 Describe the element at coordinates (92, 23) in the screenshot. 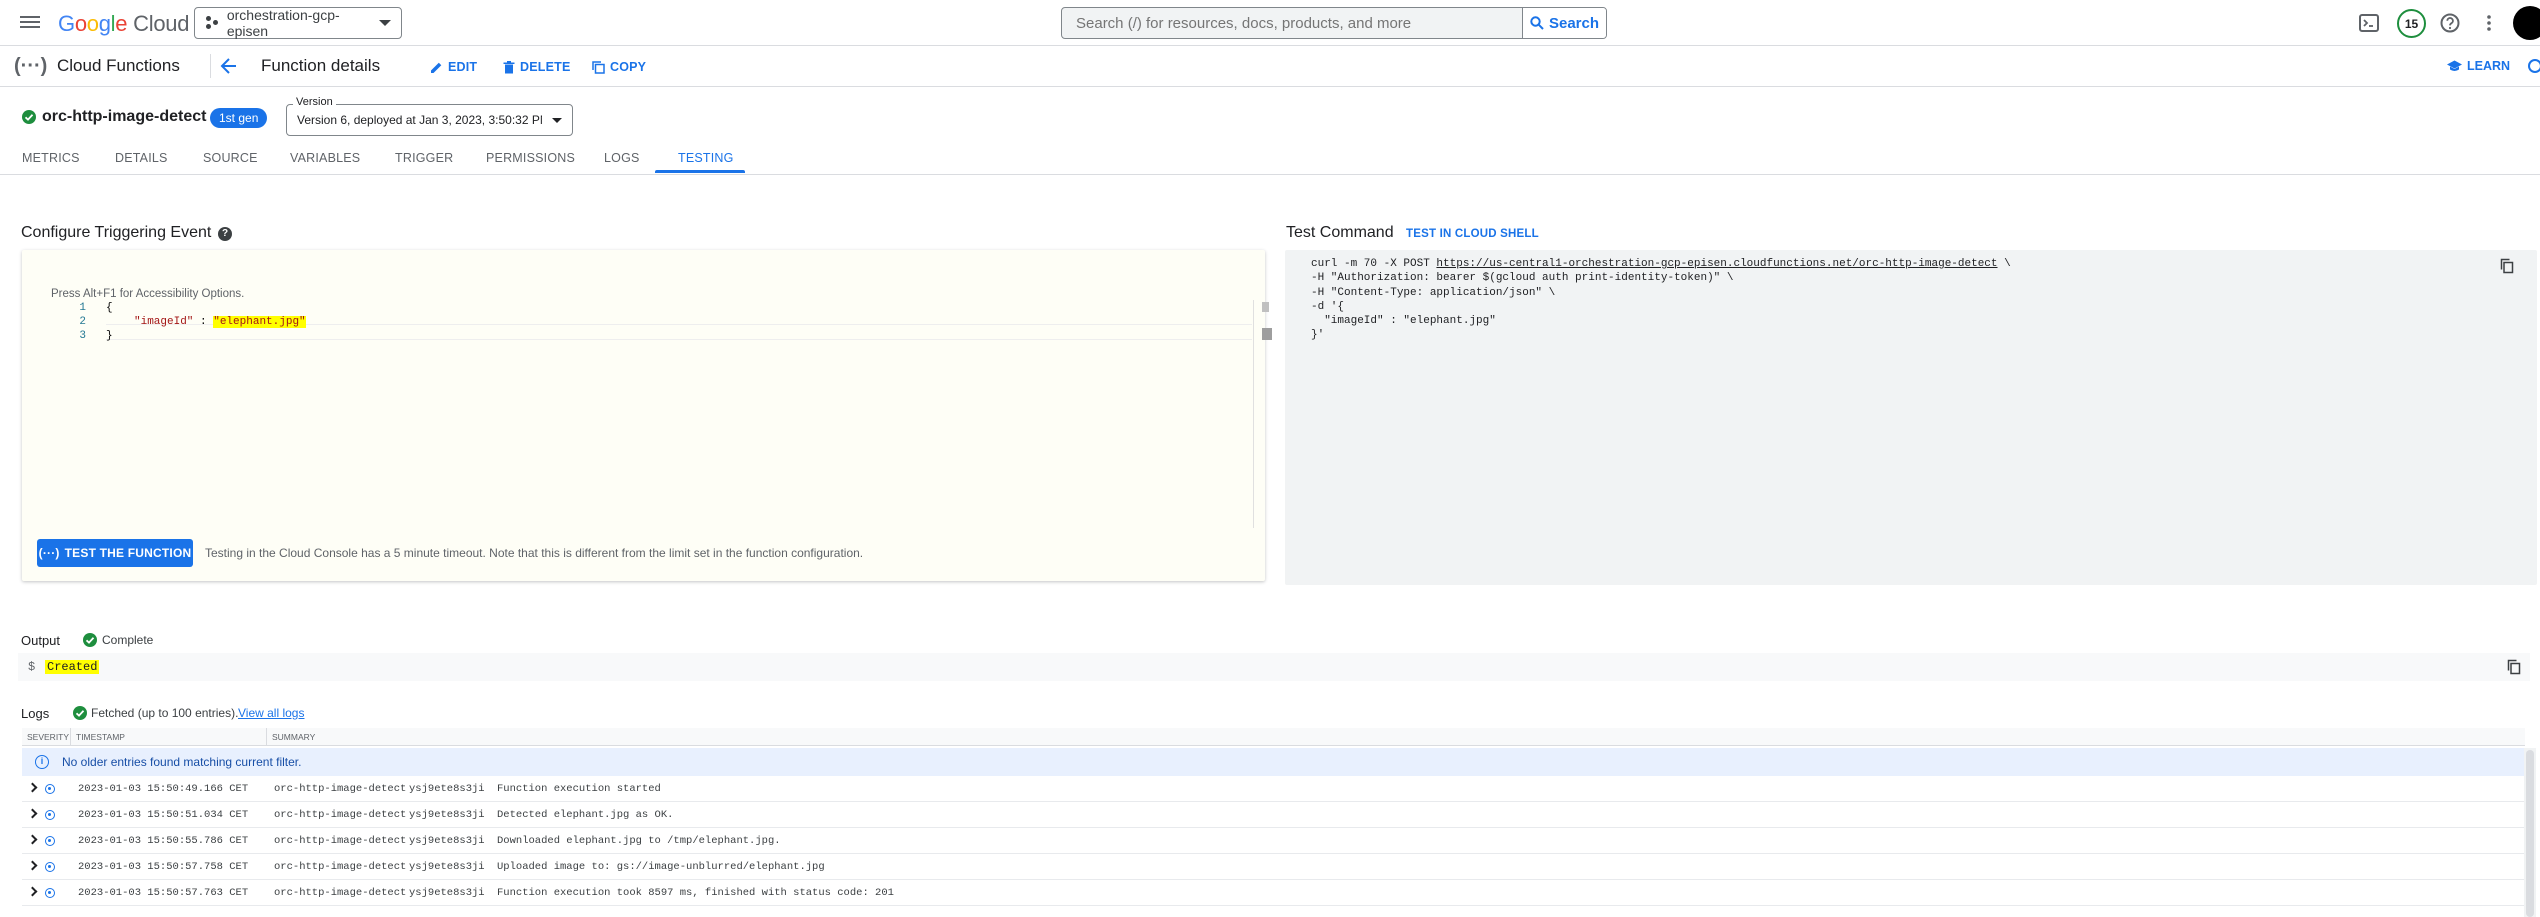

I see `logo-letter: o` at that location.